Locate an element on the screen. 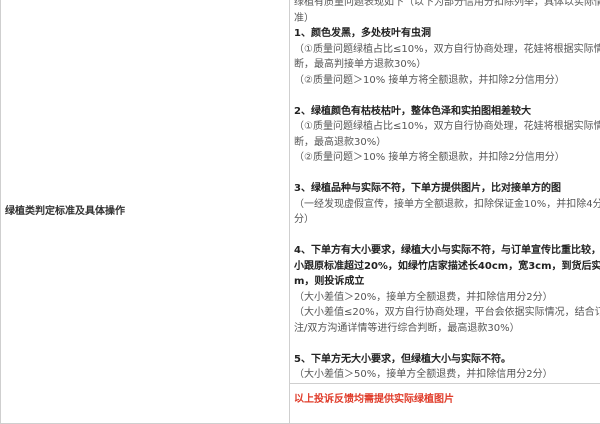 The height and width of the screenshot is (424, 600). criteria-detail: （一经发现虚假宣传，接单方全额退款，扣除保证金10%，并扣除4分信用 is located at coordinates (447, 205).